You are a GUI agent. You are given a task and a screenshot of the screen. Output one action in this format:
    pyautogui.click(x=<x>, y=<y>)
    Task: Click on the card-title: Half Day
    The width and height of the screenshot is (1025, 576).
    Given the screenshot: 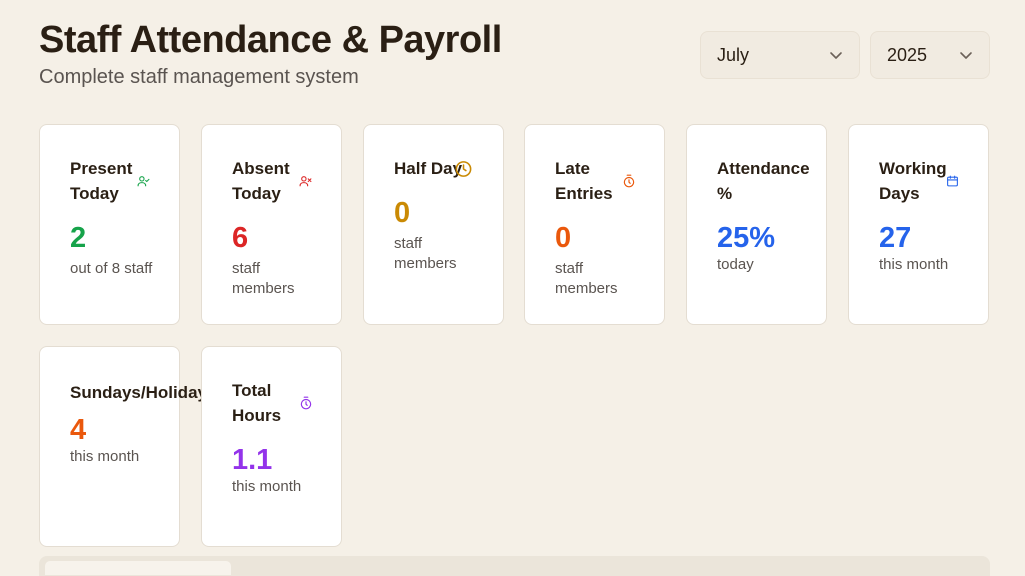 What is the action you would take?
    pyautogui.click(x=428, y=168)
    